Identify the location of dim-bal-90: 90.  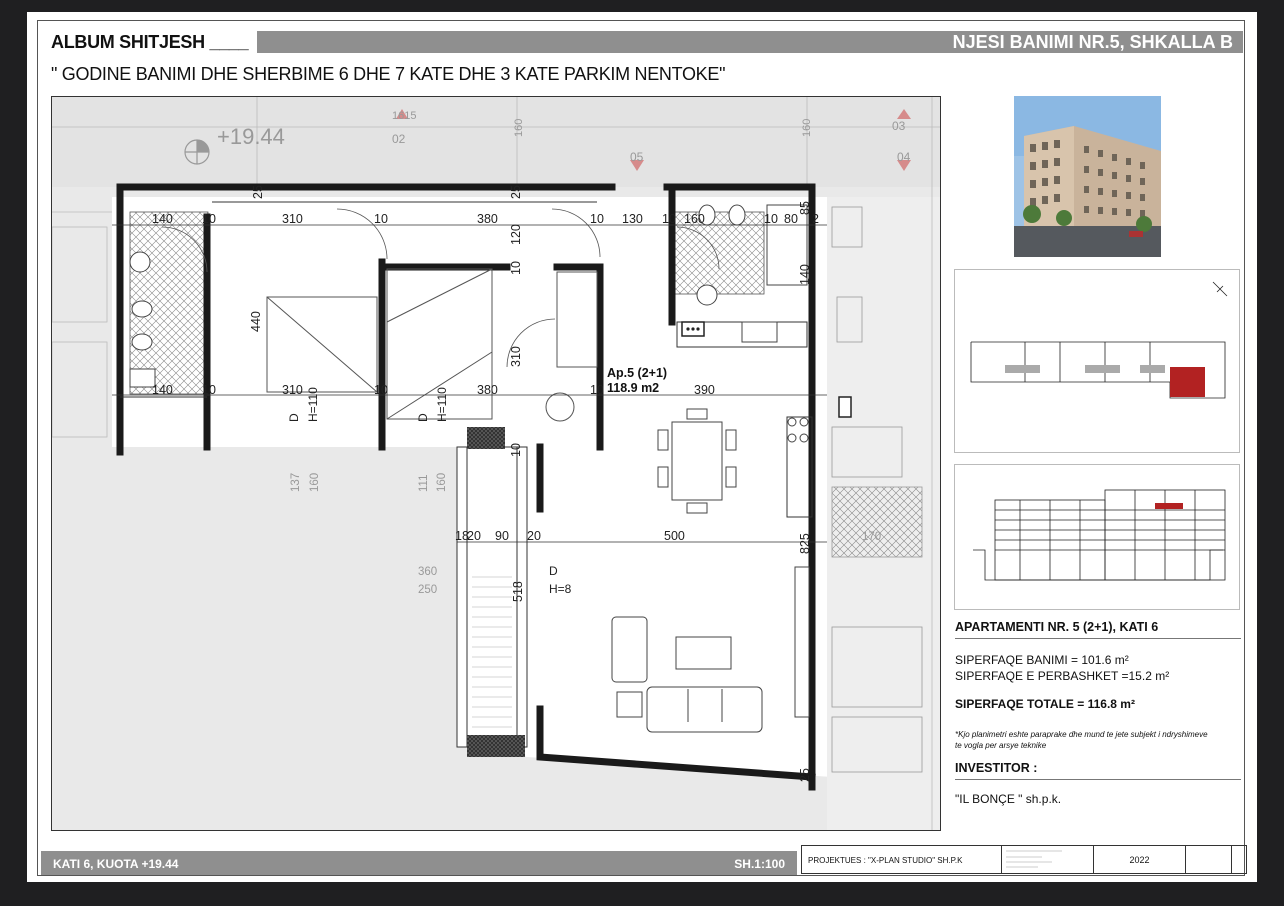
(502, 536).